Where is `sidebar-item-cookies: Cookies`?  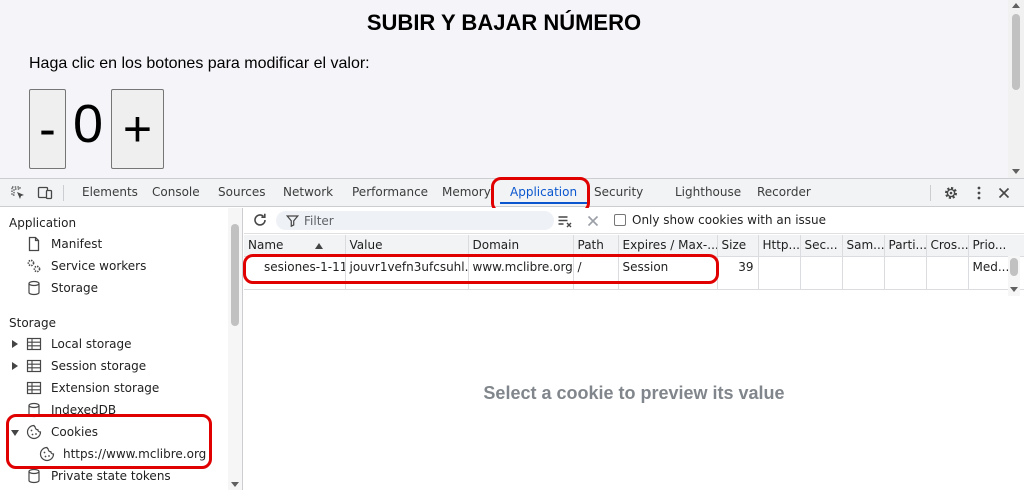
sidebar-item-cookies: Cookies is located at coordinates (114, 432).